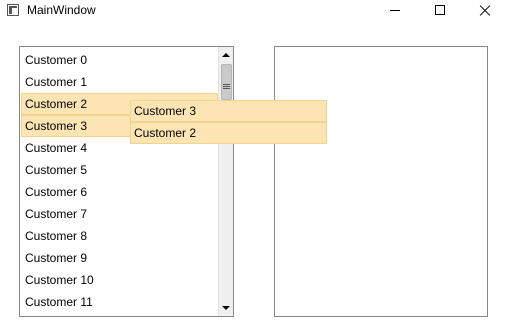 This screenshot has height=334, width=511. I want to click on list-item: Customer 11, so click(119, 302).